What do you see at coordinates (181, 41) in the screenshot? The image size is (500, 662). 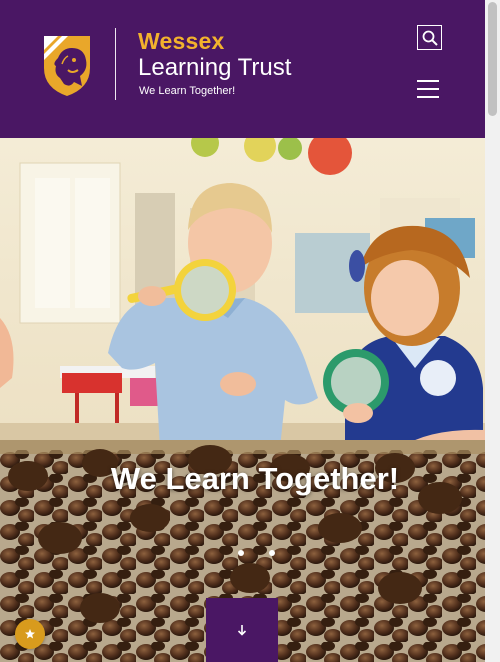 I see `brand-name: Wessex` at bounding box center [181, 41].